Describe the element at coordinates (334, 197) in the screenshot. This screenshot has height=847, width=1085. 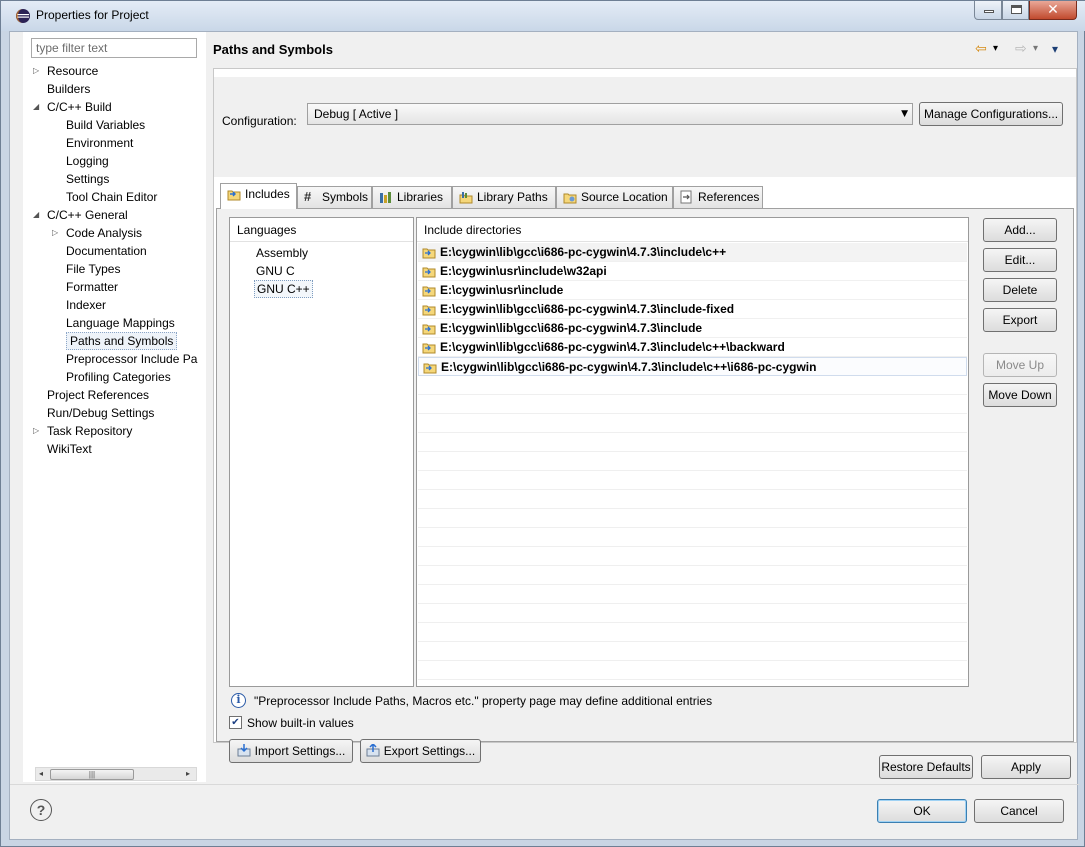
I see `tab-symbols: # Symbols` at that location.